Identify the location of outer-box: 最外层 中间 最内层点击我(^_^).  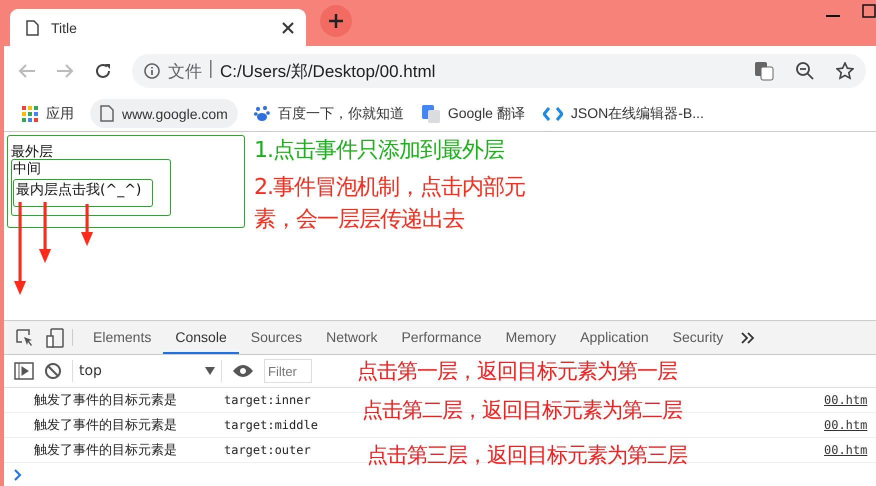
(126, 181).